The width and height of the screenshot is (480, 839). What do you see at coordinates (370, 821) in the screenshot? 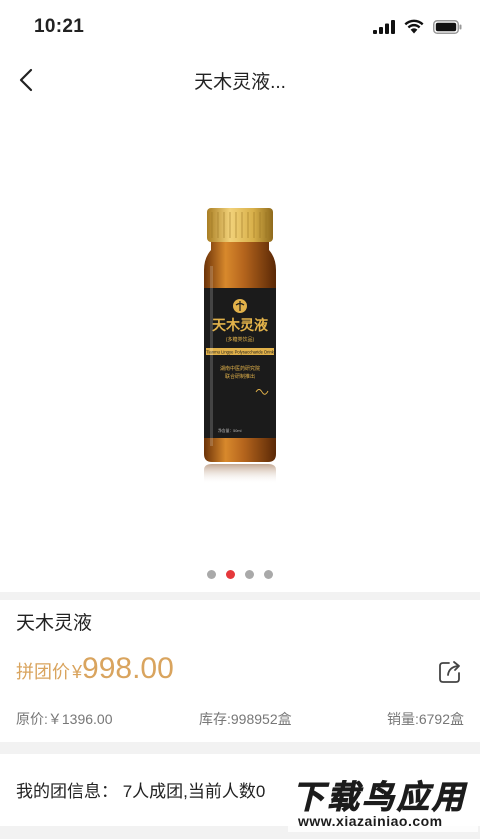
I see `watermark-url: www.xiazainiao.com` at bounding box center [370, 821].